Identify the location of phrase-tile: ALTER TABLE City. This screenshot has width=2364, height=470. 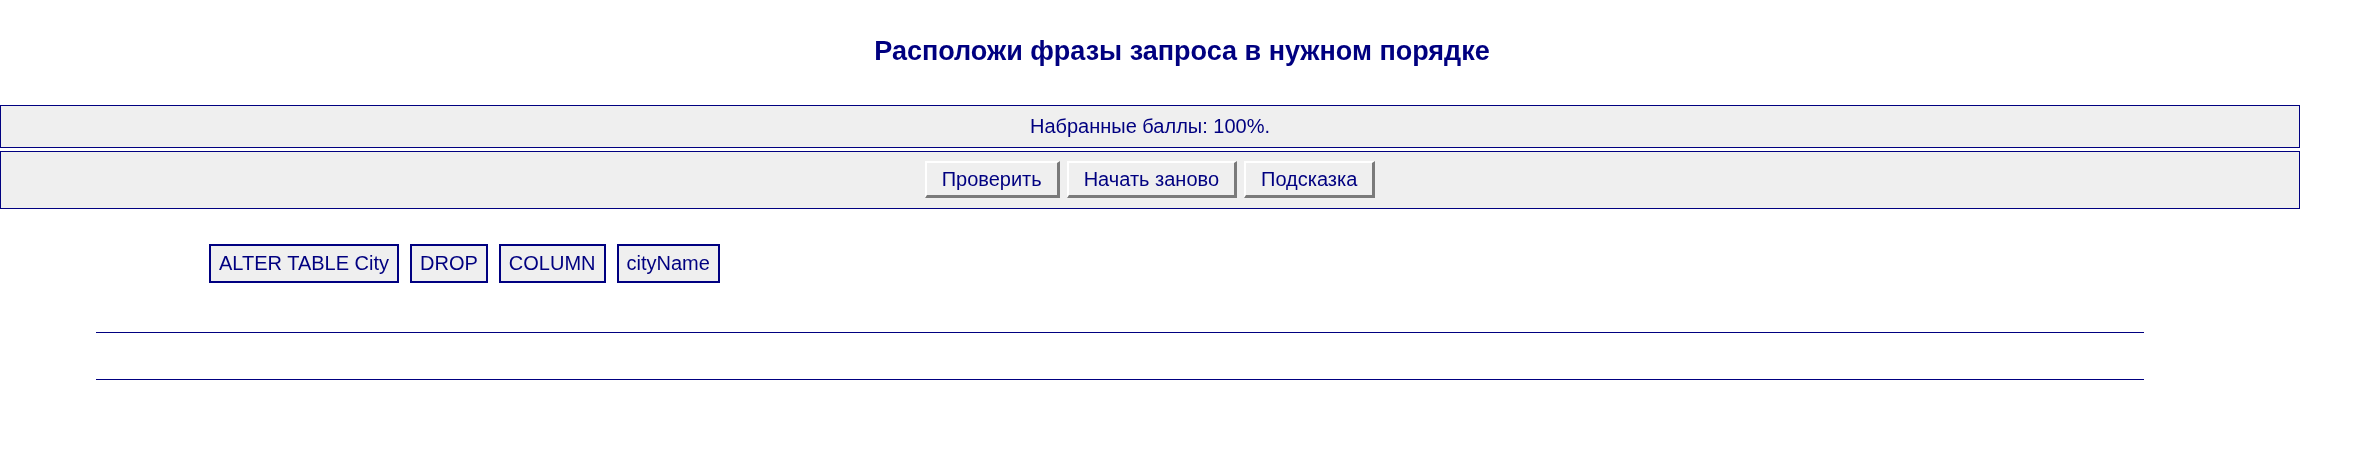
(304, 263).